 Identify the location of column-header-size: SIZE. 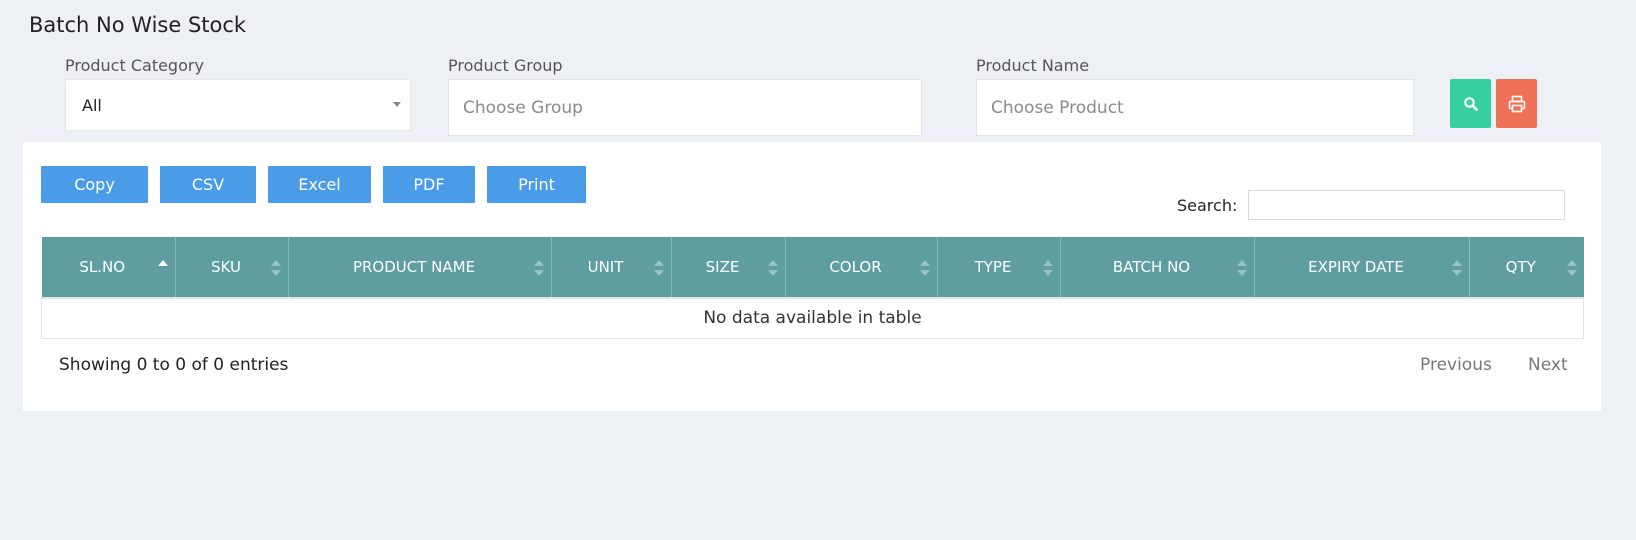
(728, 268).